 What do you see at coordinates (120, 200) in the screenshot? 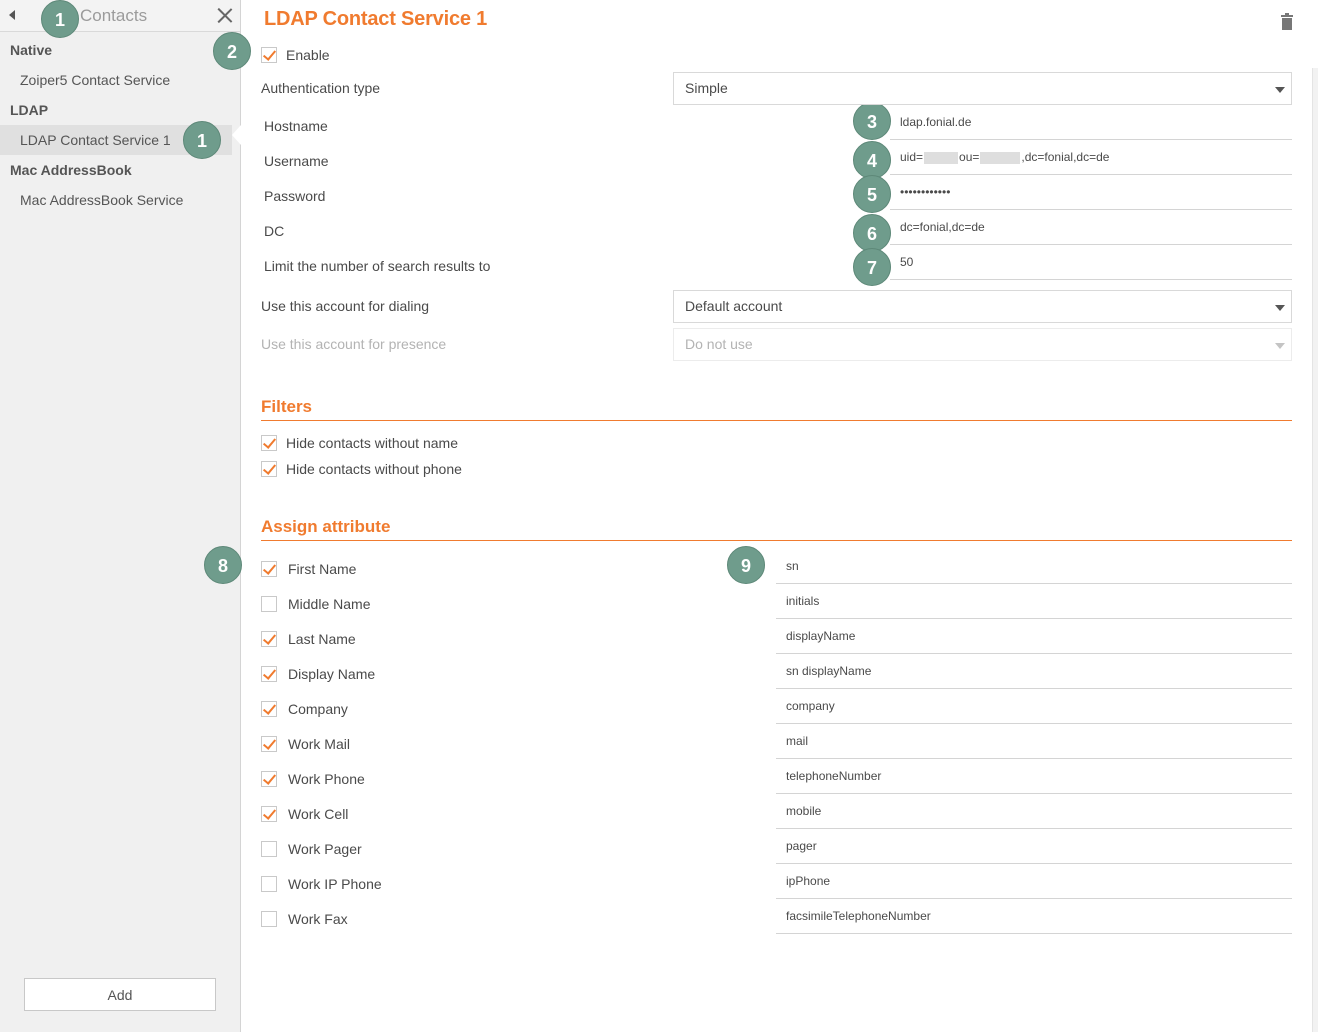
I see `sidebar-item-mac-addressbook-service: Mac AddressBook Service` at bounding box center [120, 200].